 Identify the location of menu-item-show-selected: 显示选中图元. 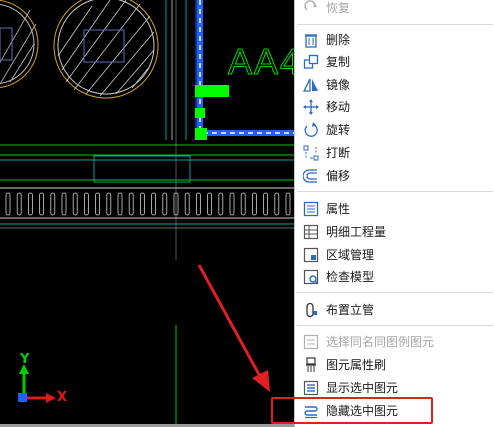
(394, 388).